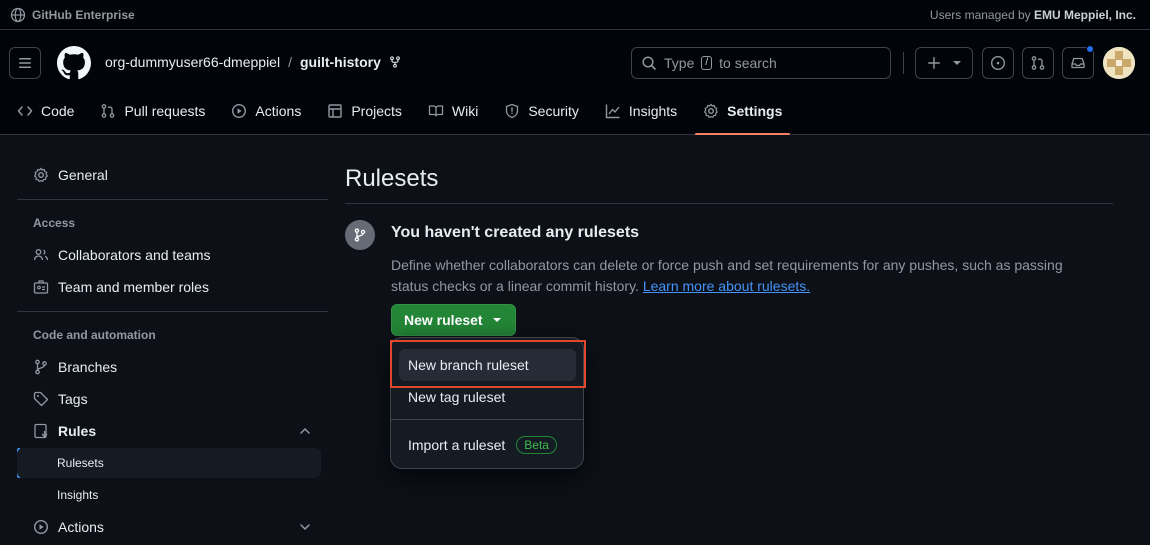  I want to click on sidebar-item-collaborators: Collaborators and teams, so click(169, 255).